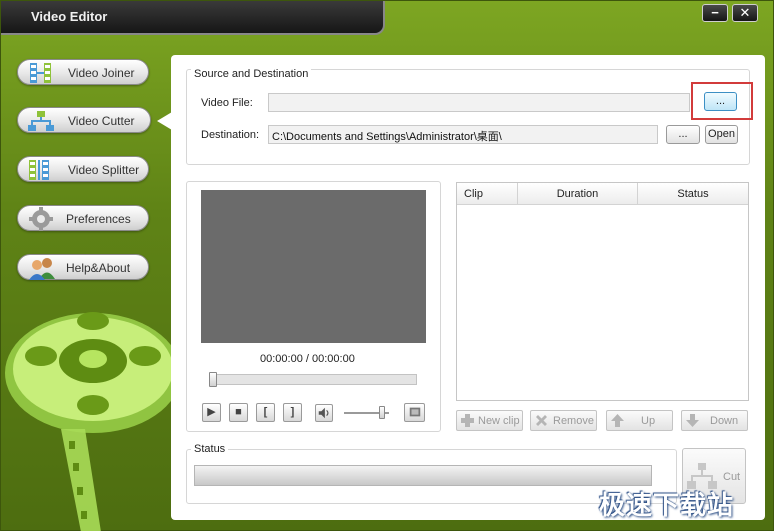 The height and width of the screenshot is (531, 774). What do you see at coordinates (230, 135) in the screenshot?
I see `destination-label: Destination:` at bounding box center [230, 135].